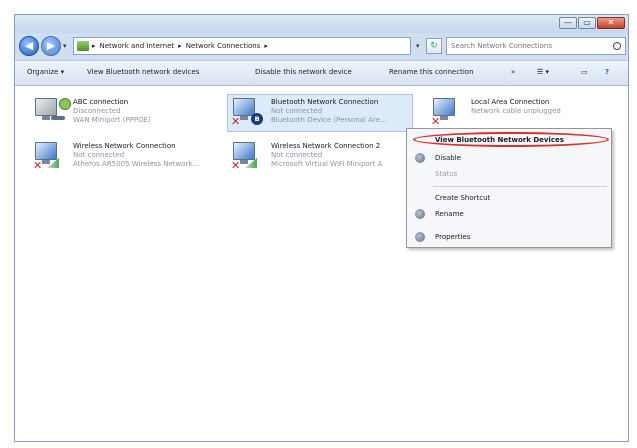 Image resolution: width=637 pixels, height=448 pixels. What do you see at coordinates (520, 186) in the screenshot?
I see `menu-separator` at bounding box center [520, 186].